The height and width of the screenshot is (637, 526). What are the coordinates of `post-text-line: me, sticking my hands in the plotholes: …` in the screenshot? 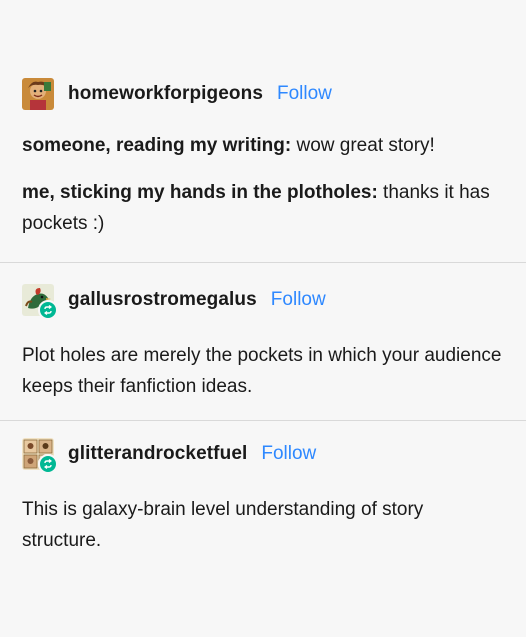 It's located at (263, 208).